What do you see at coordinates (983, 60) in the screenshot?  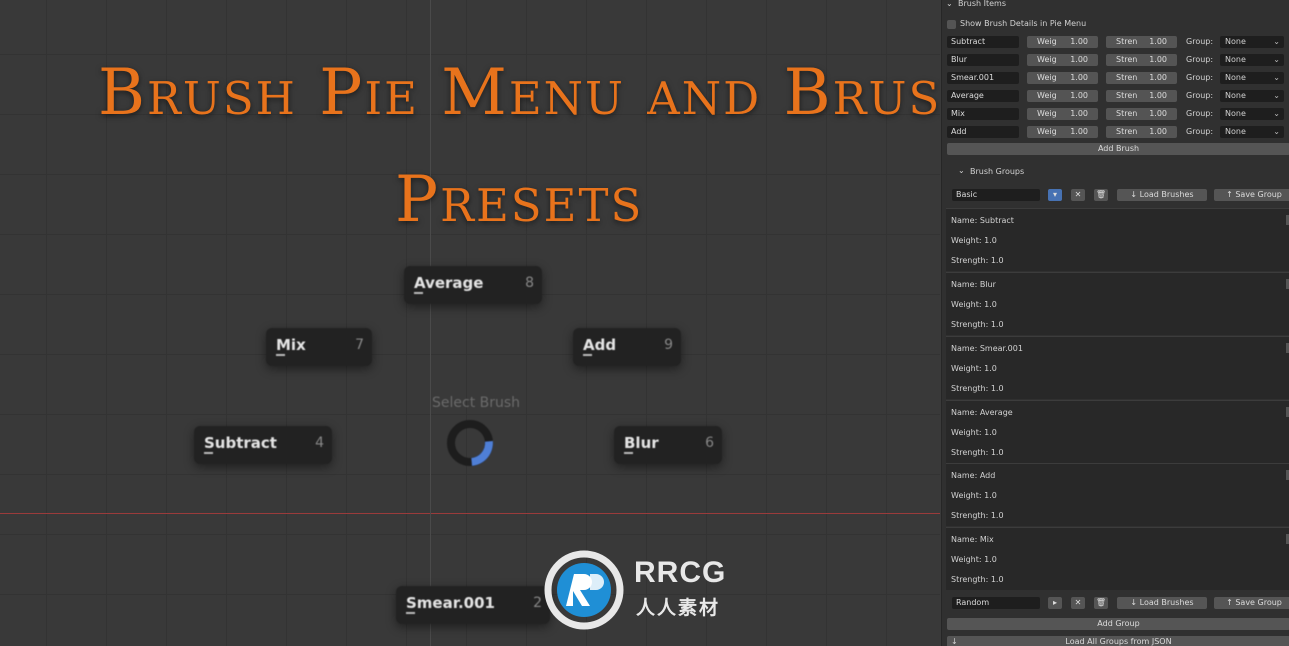 I see `brush-name-field: Blur` at bounding box center [983, 60].